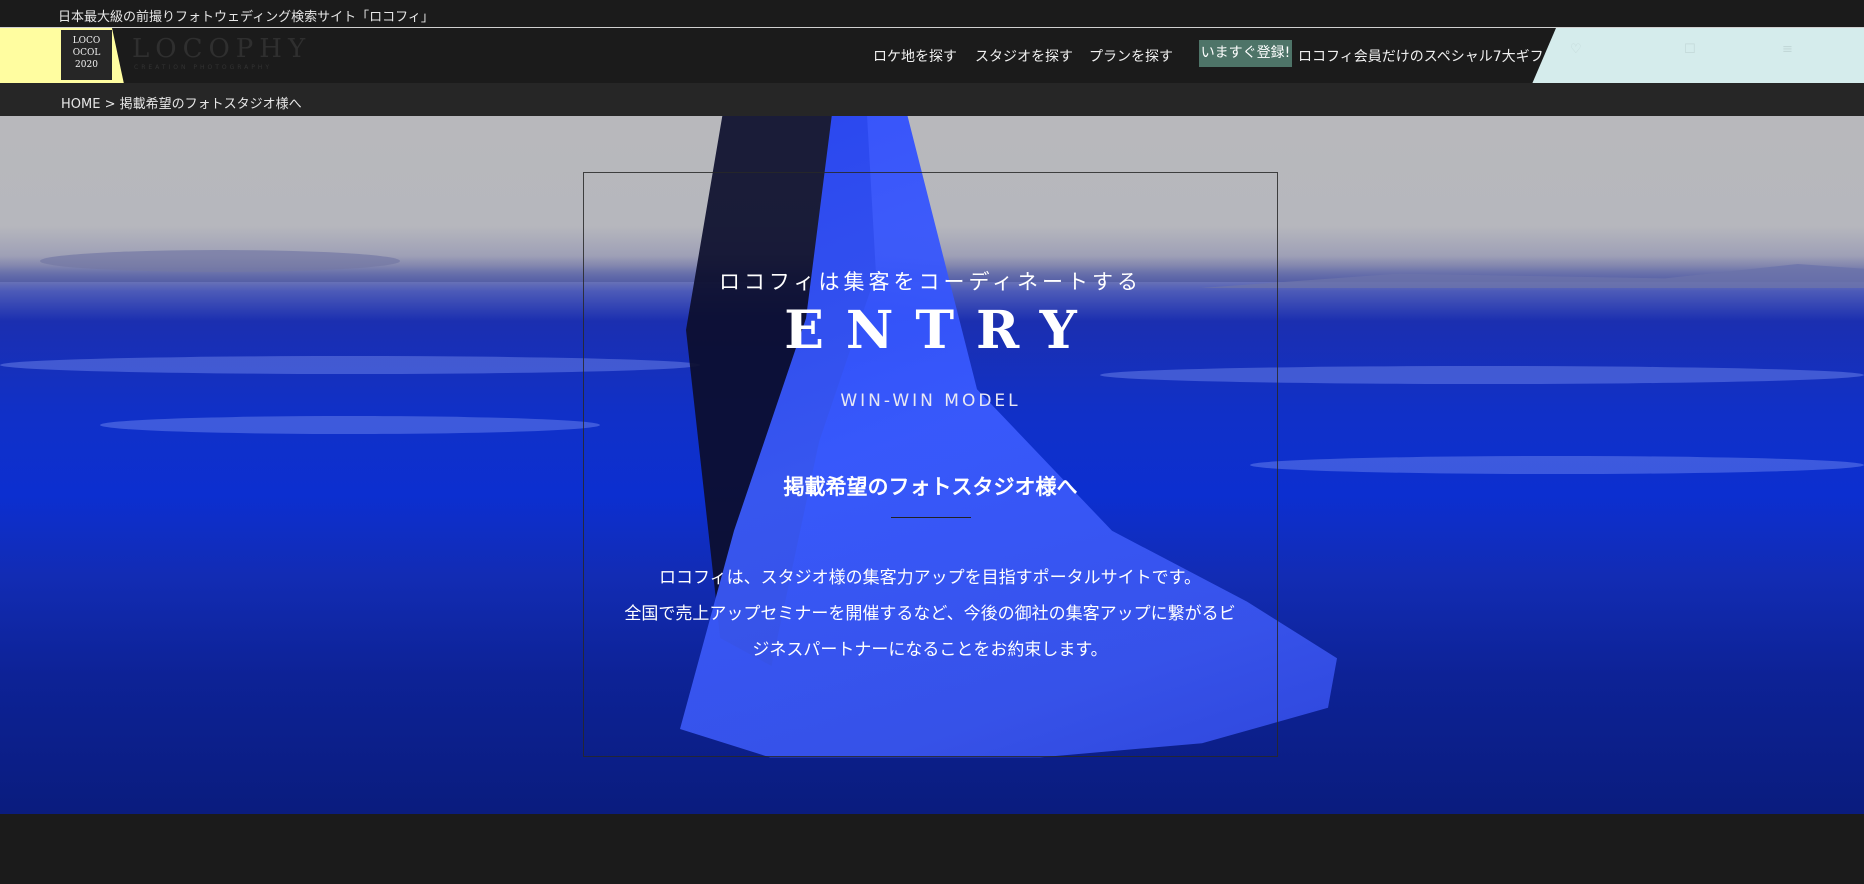 This screenshot has width=1864, height=884. What do you see at coordinates (1787, 49) in the screenshot?
I see `menu-icon: ≡` at bounding box center [1787, 49].